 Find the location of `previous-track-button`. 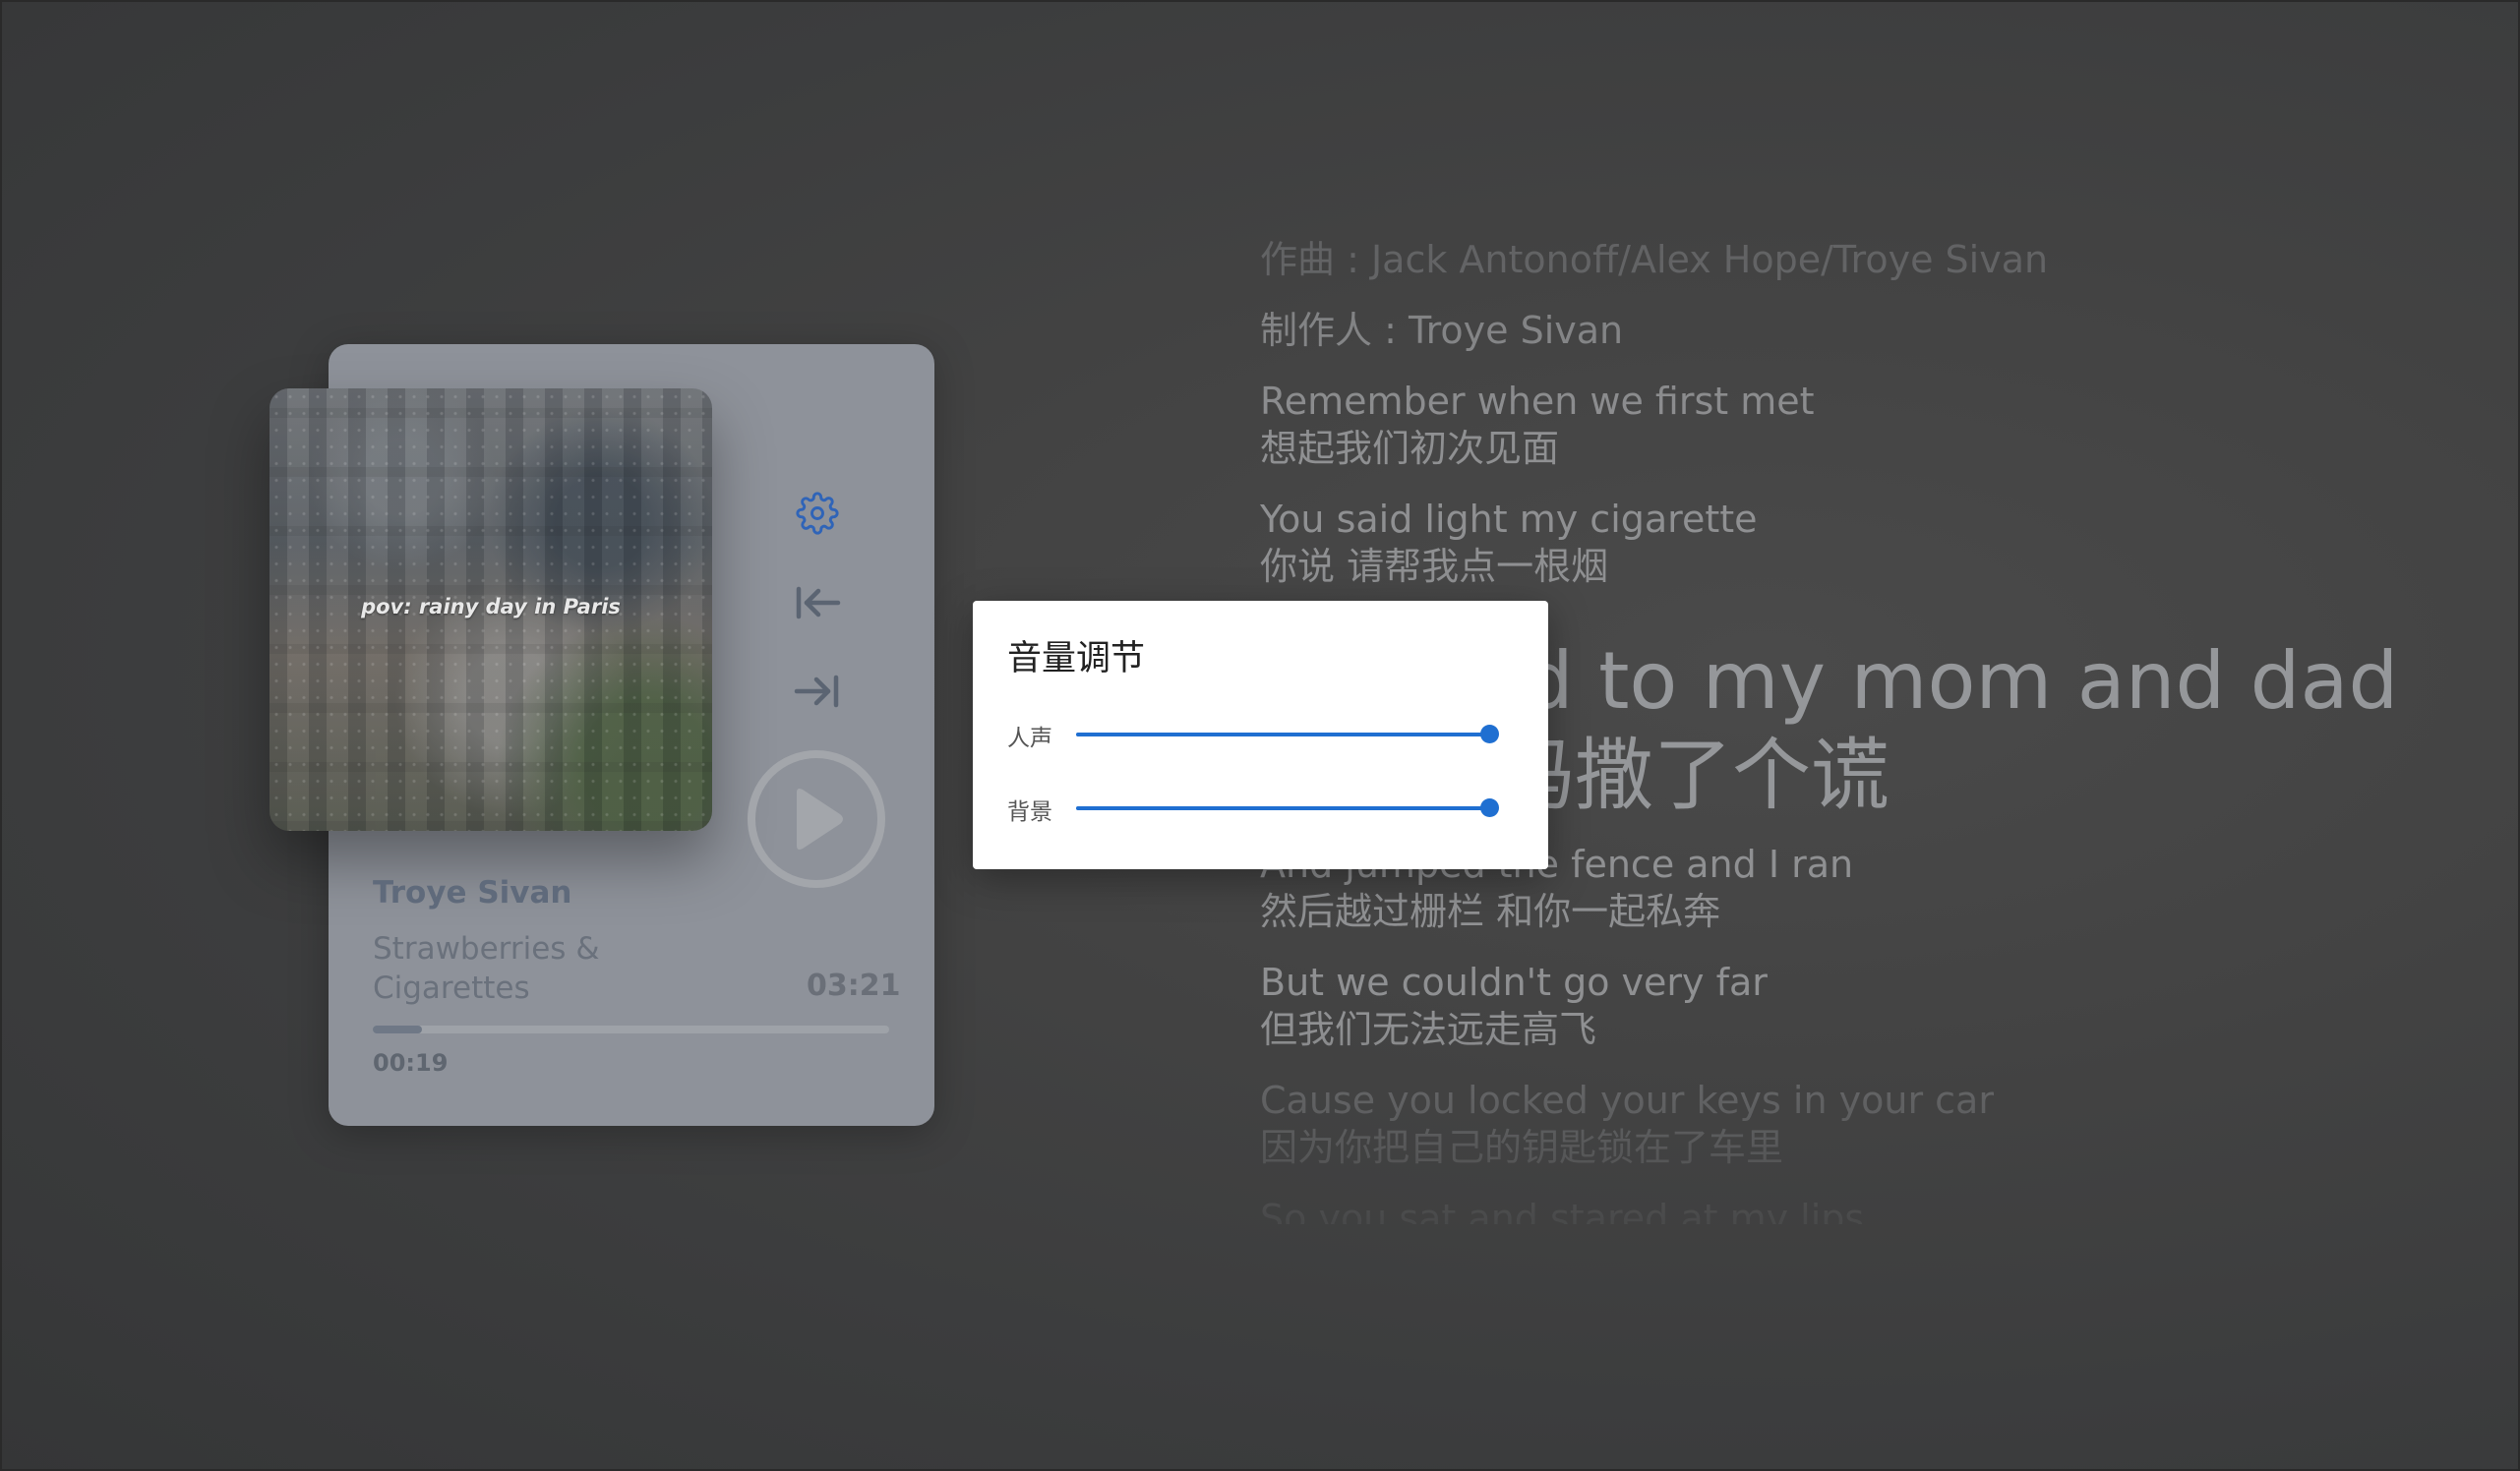

previous-track-button is located at coordinates (817, 603).